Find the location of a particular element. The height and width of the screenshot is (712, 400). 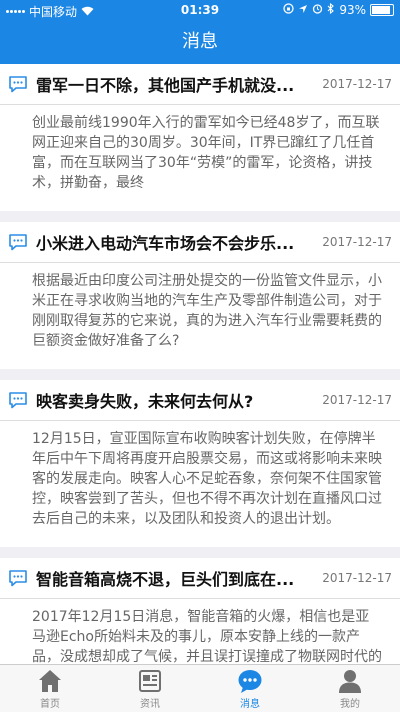

tab-bar: 首页 资讯 消息 我的 is located at coordinates (200, 688).